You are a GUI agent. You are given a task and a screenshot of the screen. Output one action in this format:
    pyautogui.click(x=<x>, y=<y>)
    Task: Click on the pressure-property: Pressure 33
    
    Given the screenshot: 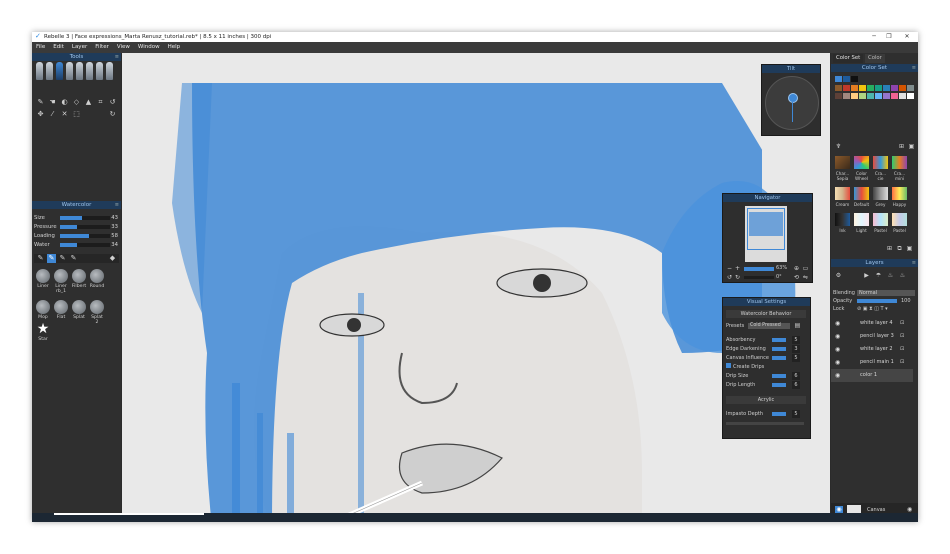 What is the action you would take?
    pyautogui.click(x=76, y=227)
    